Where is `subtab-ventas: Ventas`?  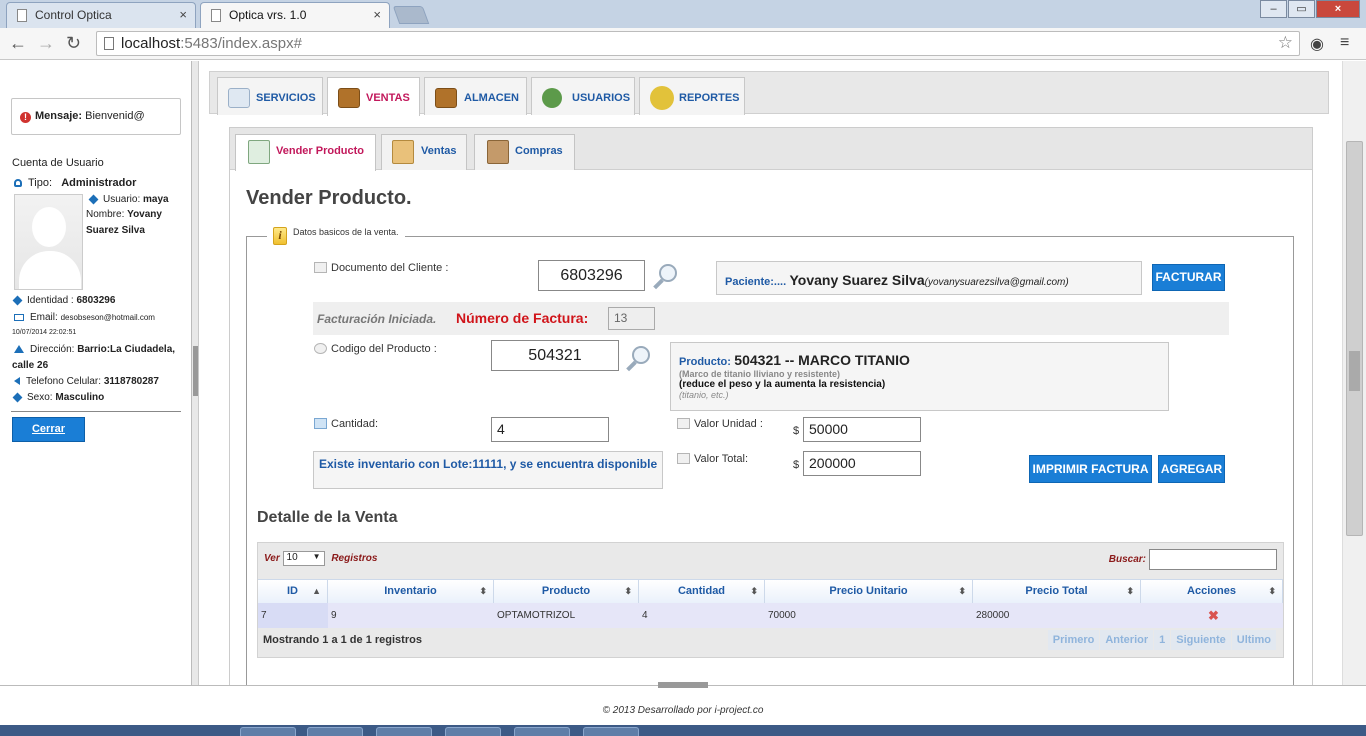 subtab-ventas: Ventas is located at coordinates (424, 152).